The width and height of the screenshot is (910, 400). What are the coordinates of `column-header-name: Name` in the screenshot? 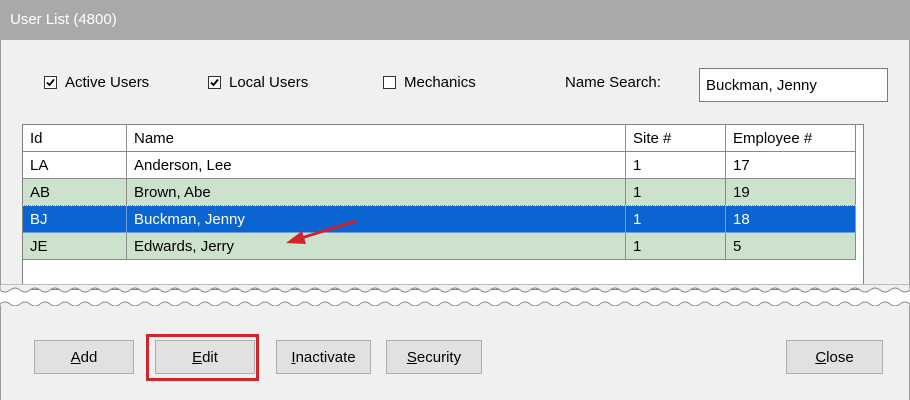 It's located at (376, 138).